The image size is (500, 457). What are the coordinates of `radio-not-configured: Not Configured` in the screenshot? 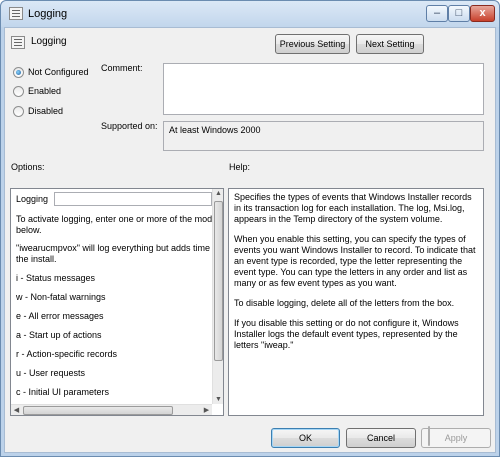 It's located at (58, 73).